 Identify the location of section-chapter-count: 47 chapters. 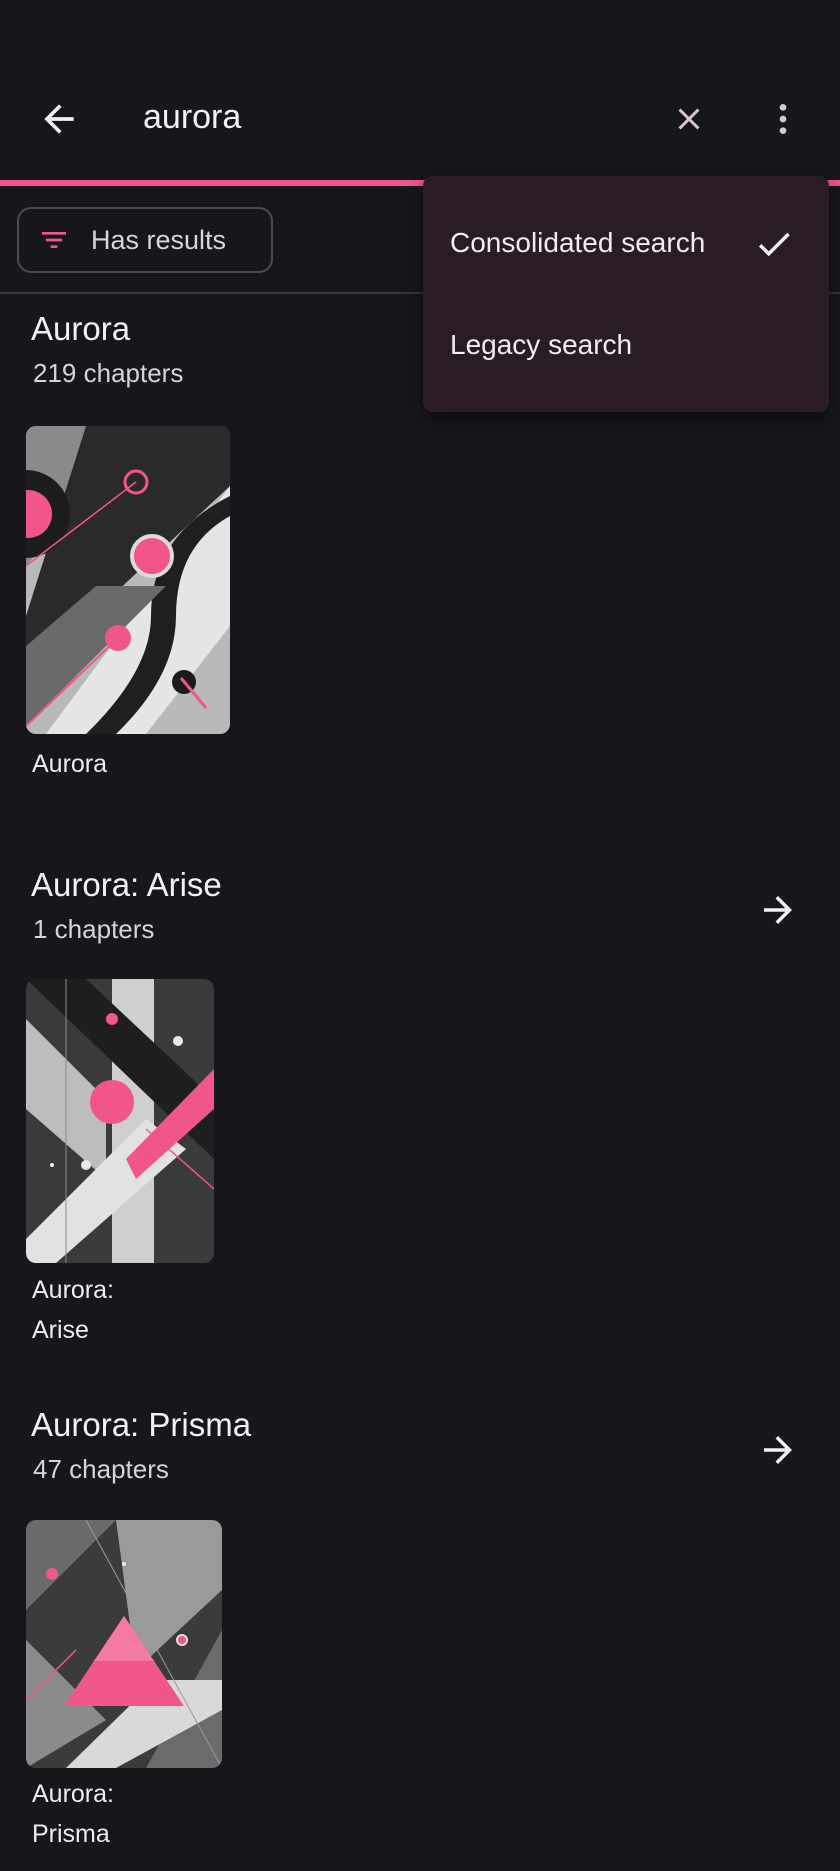
(101, 1469).